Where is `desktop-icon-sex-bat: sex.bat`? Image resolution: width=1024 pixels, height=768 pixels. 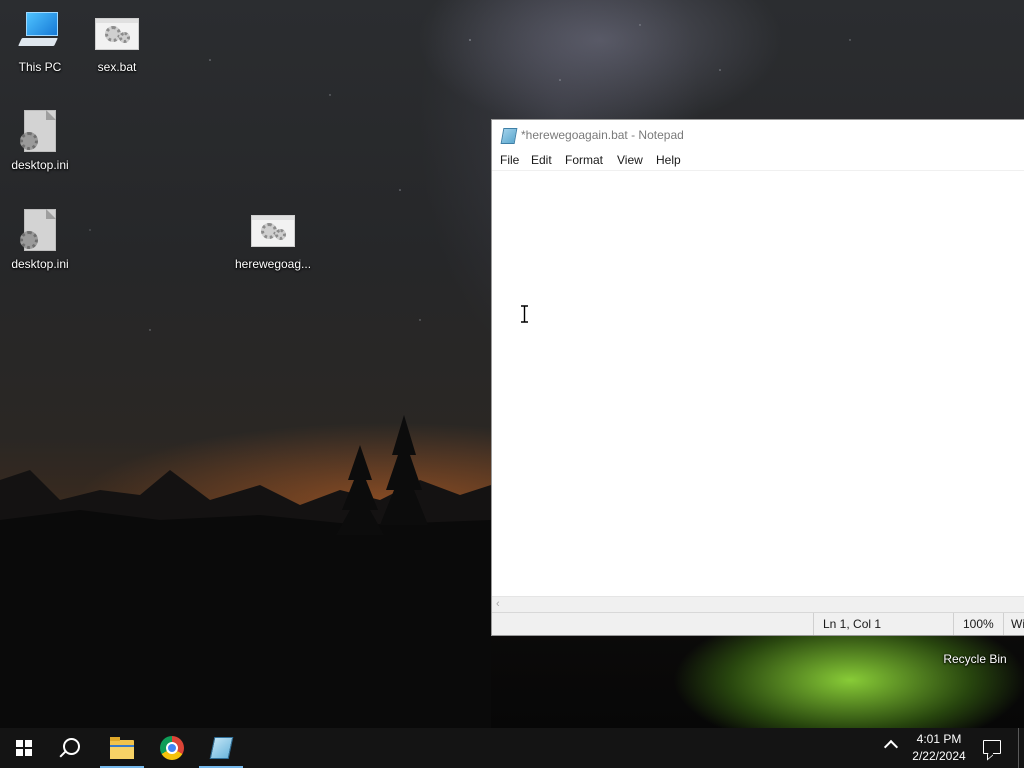
desktop-icon-sex-bat: sex.bat is located at coordinates (117, 42).